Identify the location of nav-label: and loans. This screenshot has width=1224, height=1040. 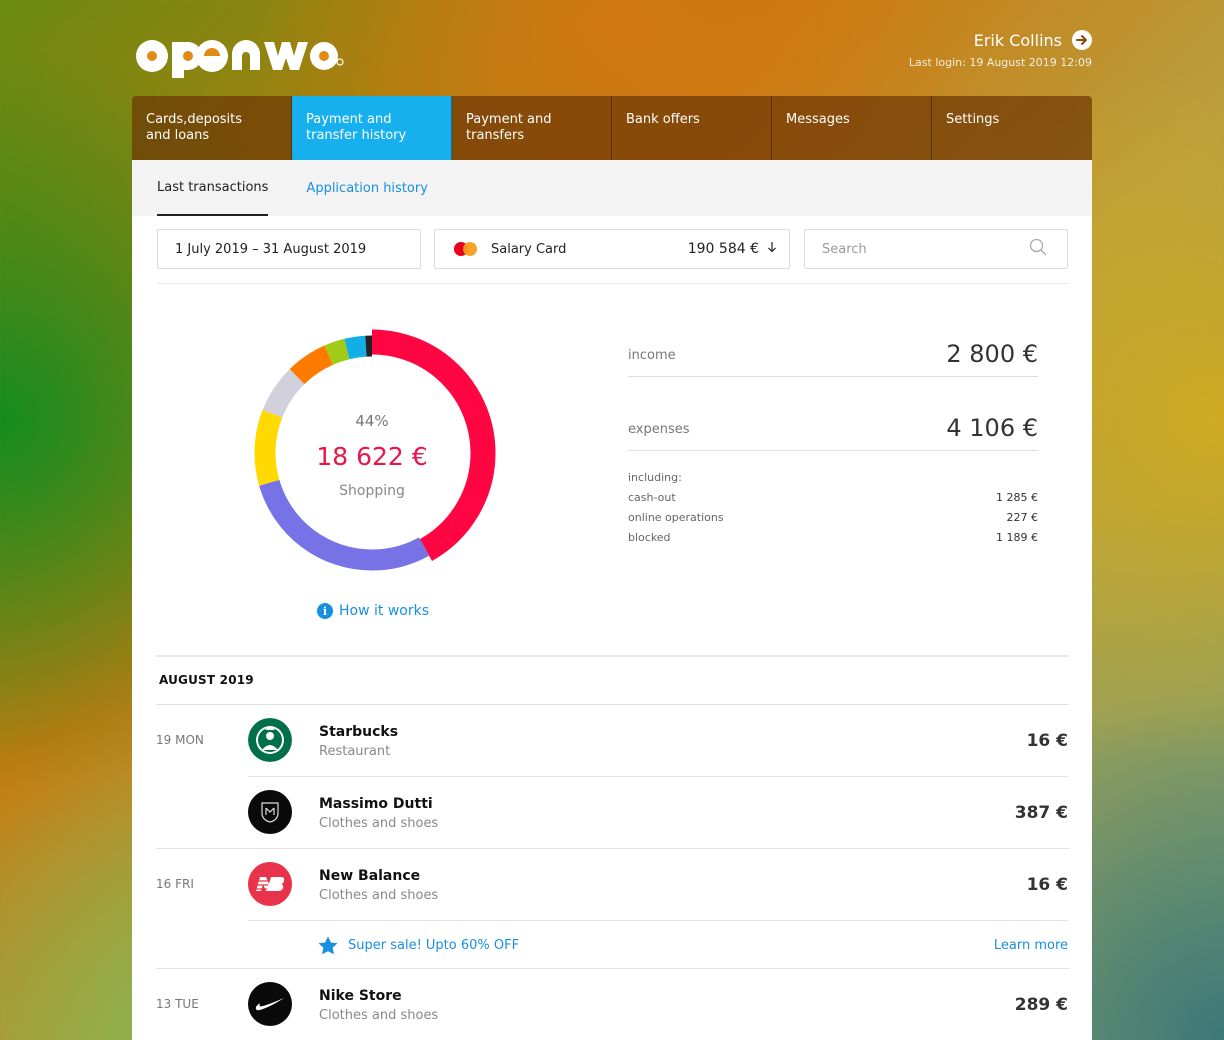
(178, 135).